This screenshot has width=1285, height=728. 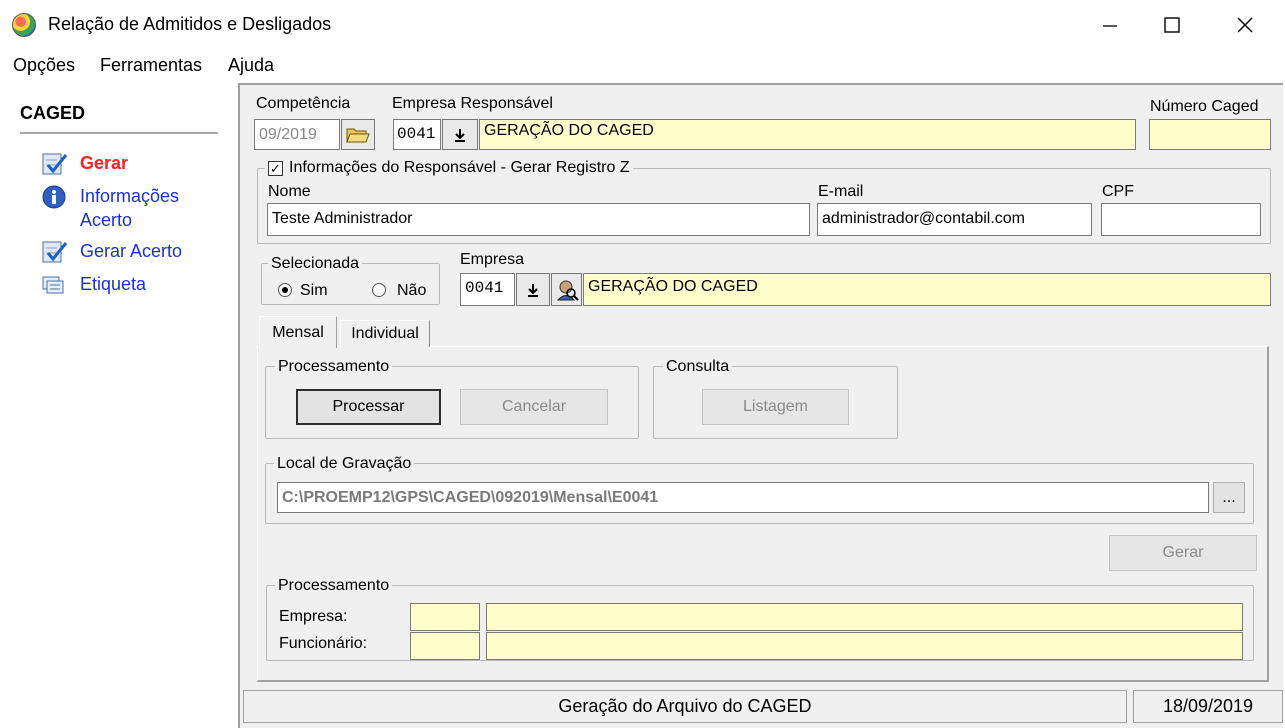 I want to click on close-icon, so click(x=1245, y=25).